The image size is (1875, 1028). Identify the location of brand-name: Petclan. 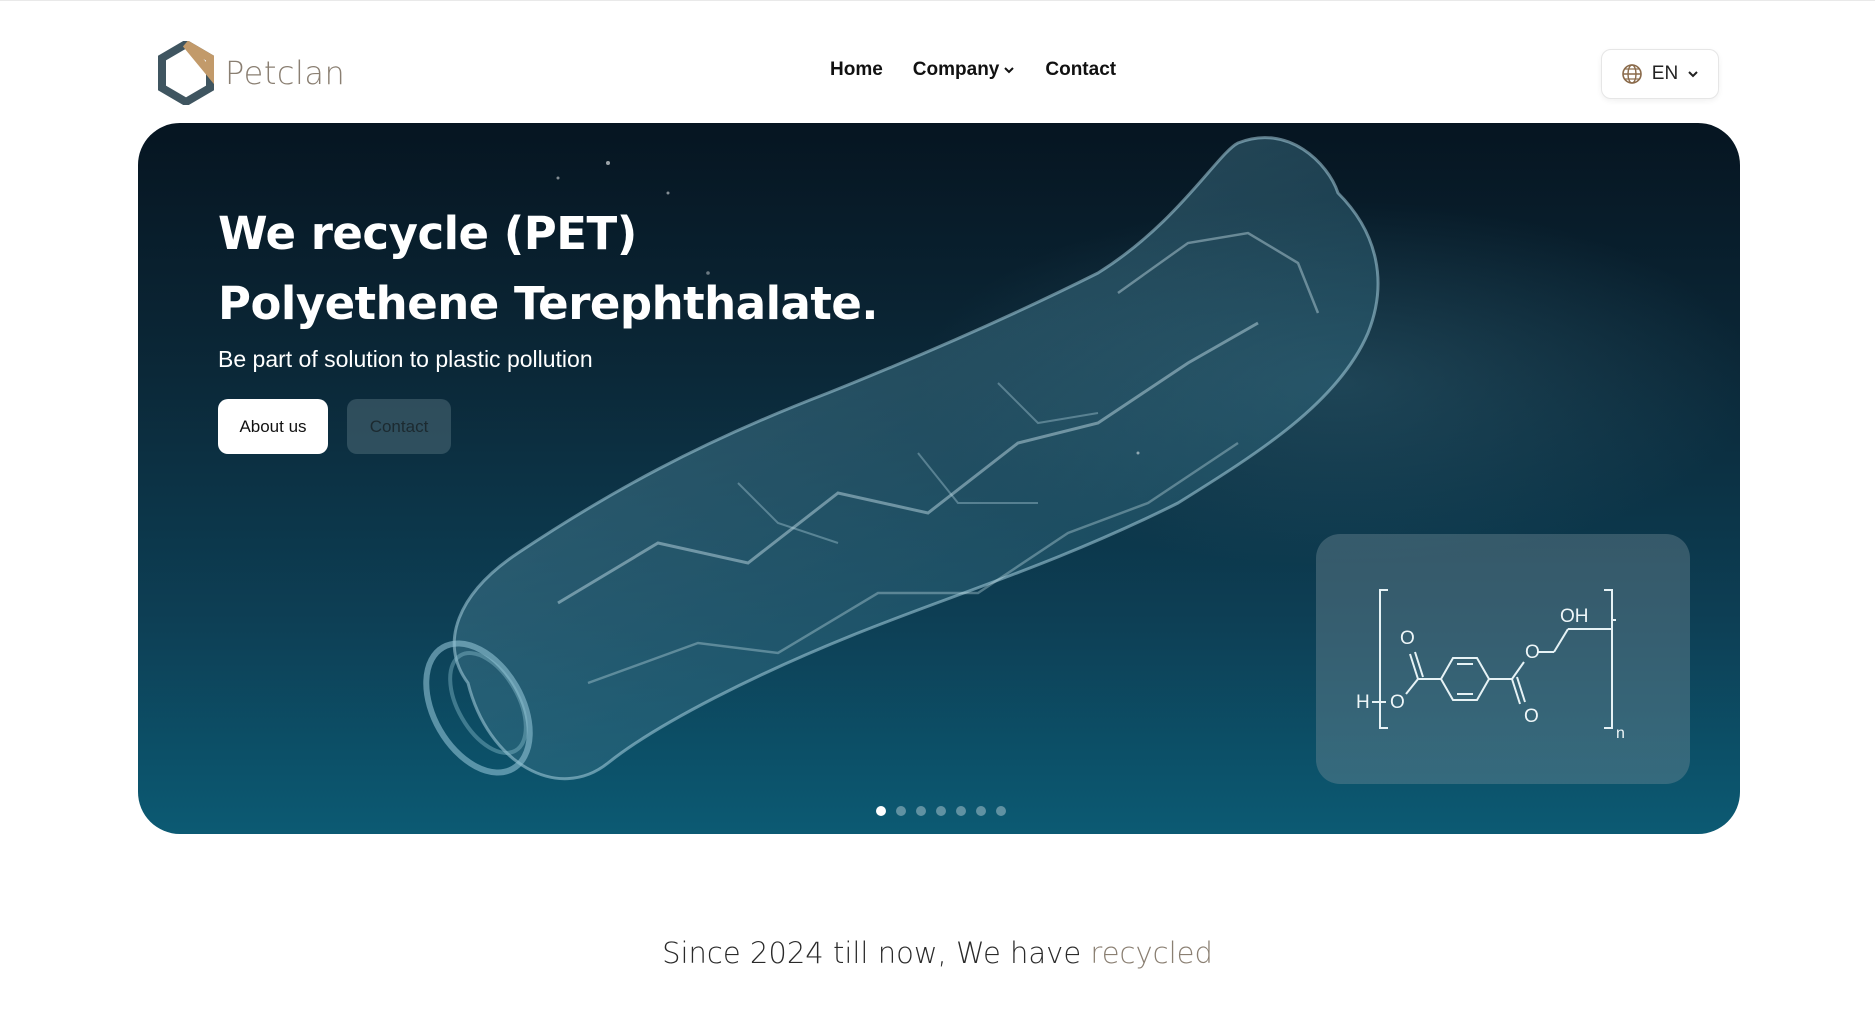
(285, 73).